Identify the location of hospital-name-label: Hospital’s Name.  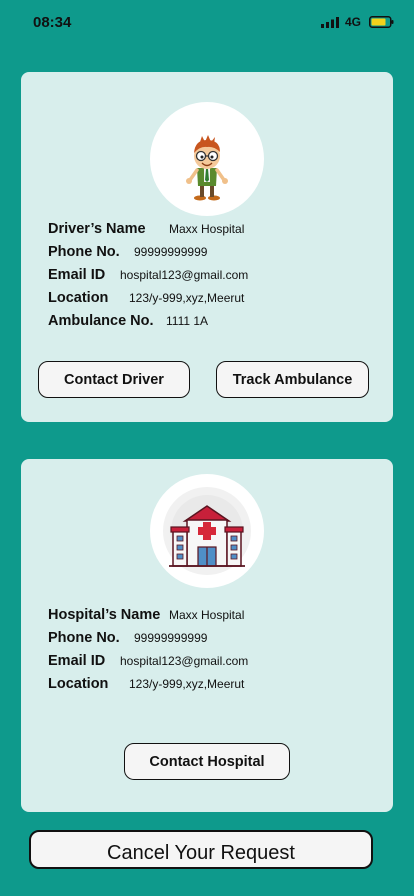
(104, 615).